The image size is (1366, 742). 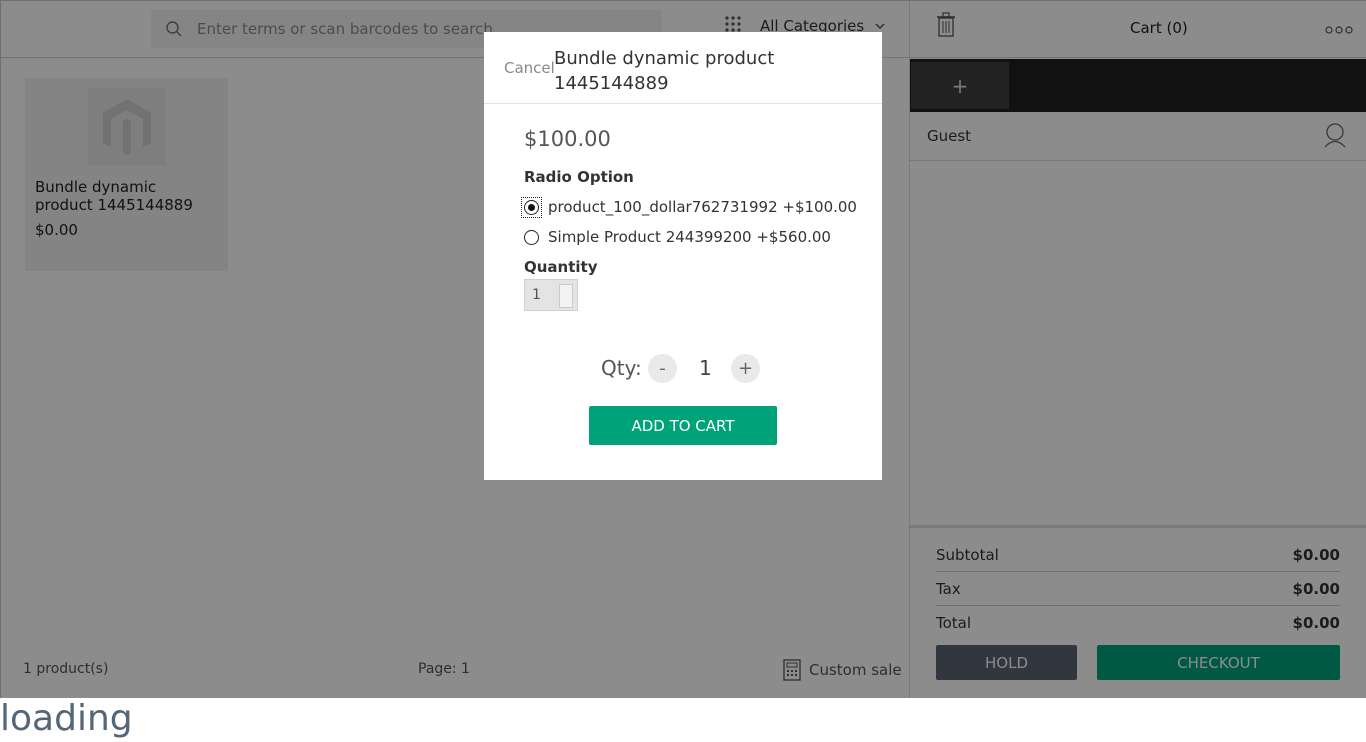 I want to click on option-2-label: Simple Product 244399200 +$560.00, so click(x=689, y=237).